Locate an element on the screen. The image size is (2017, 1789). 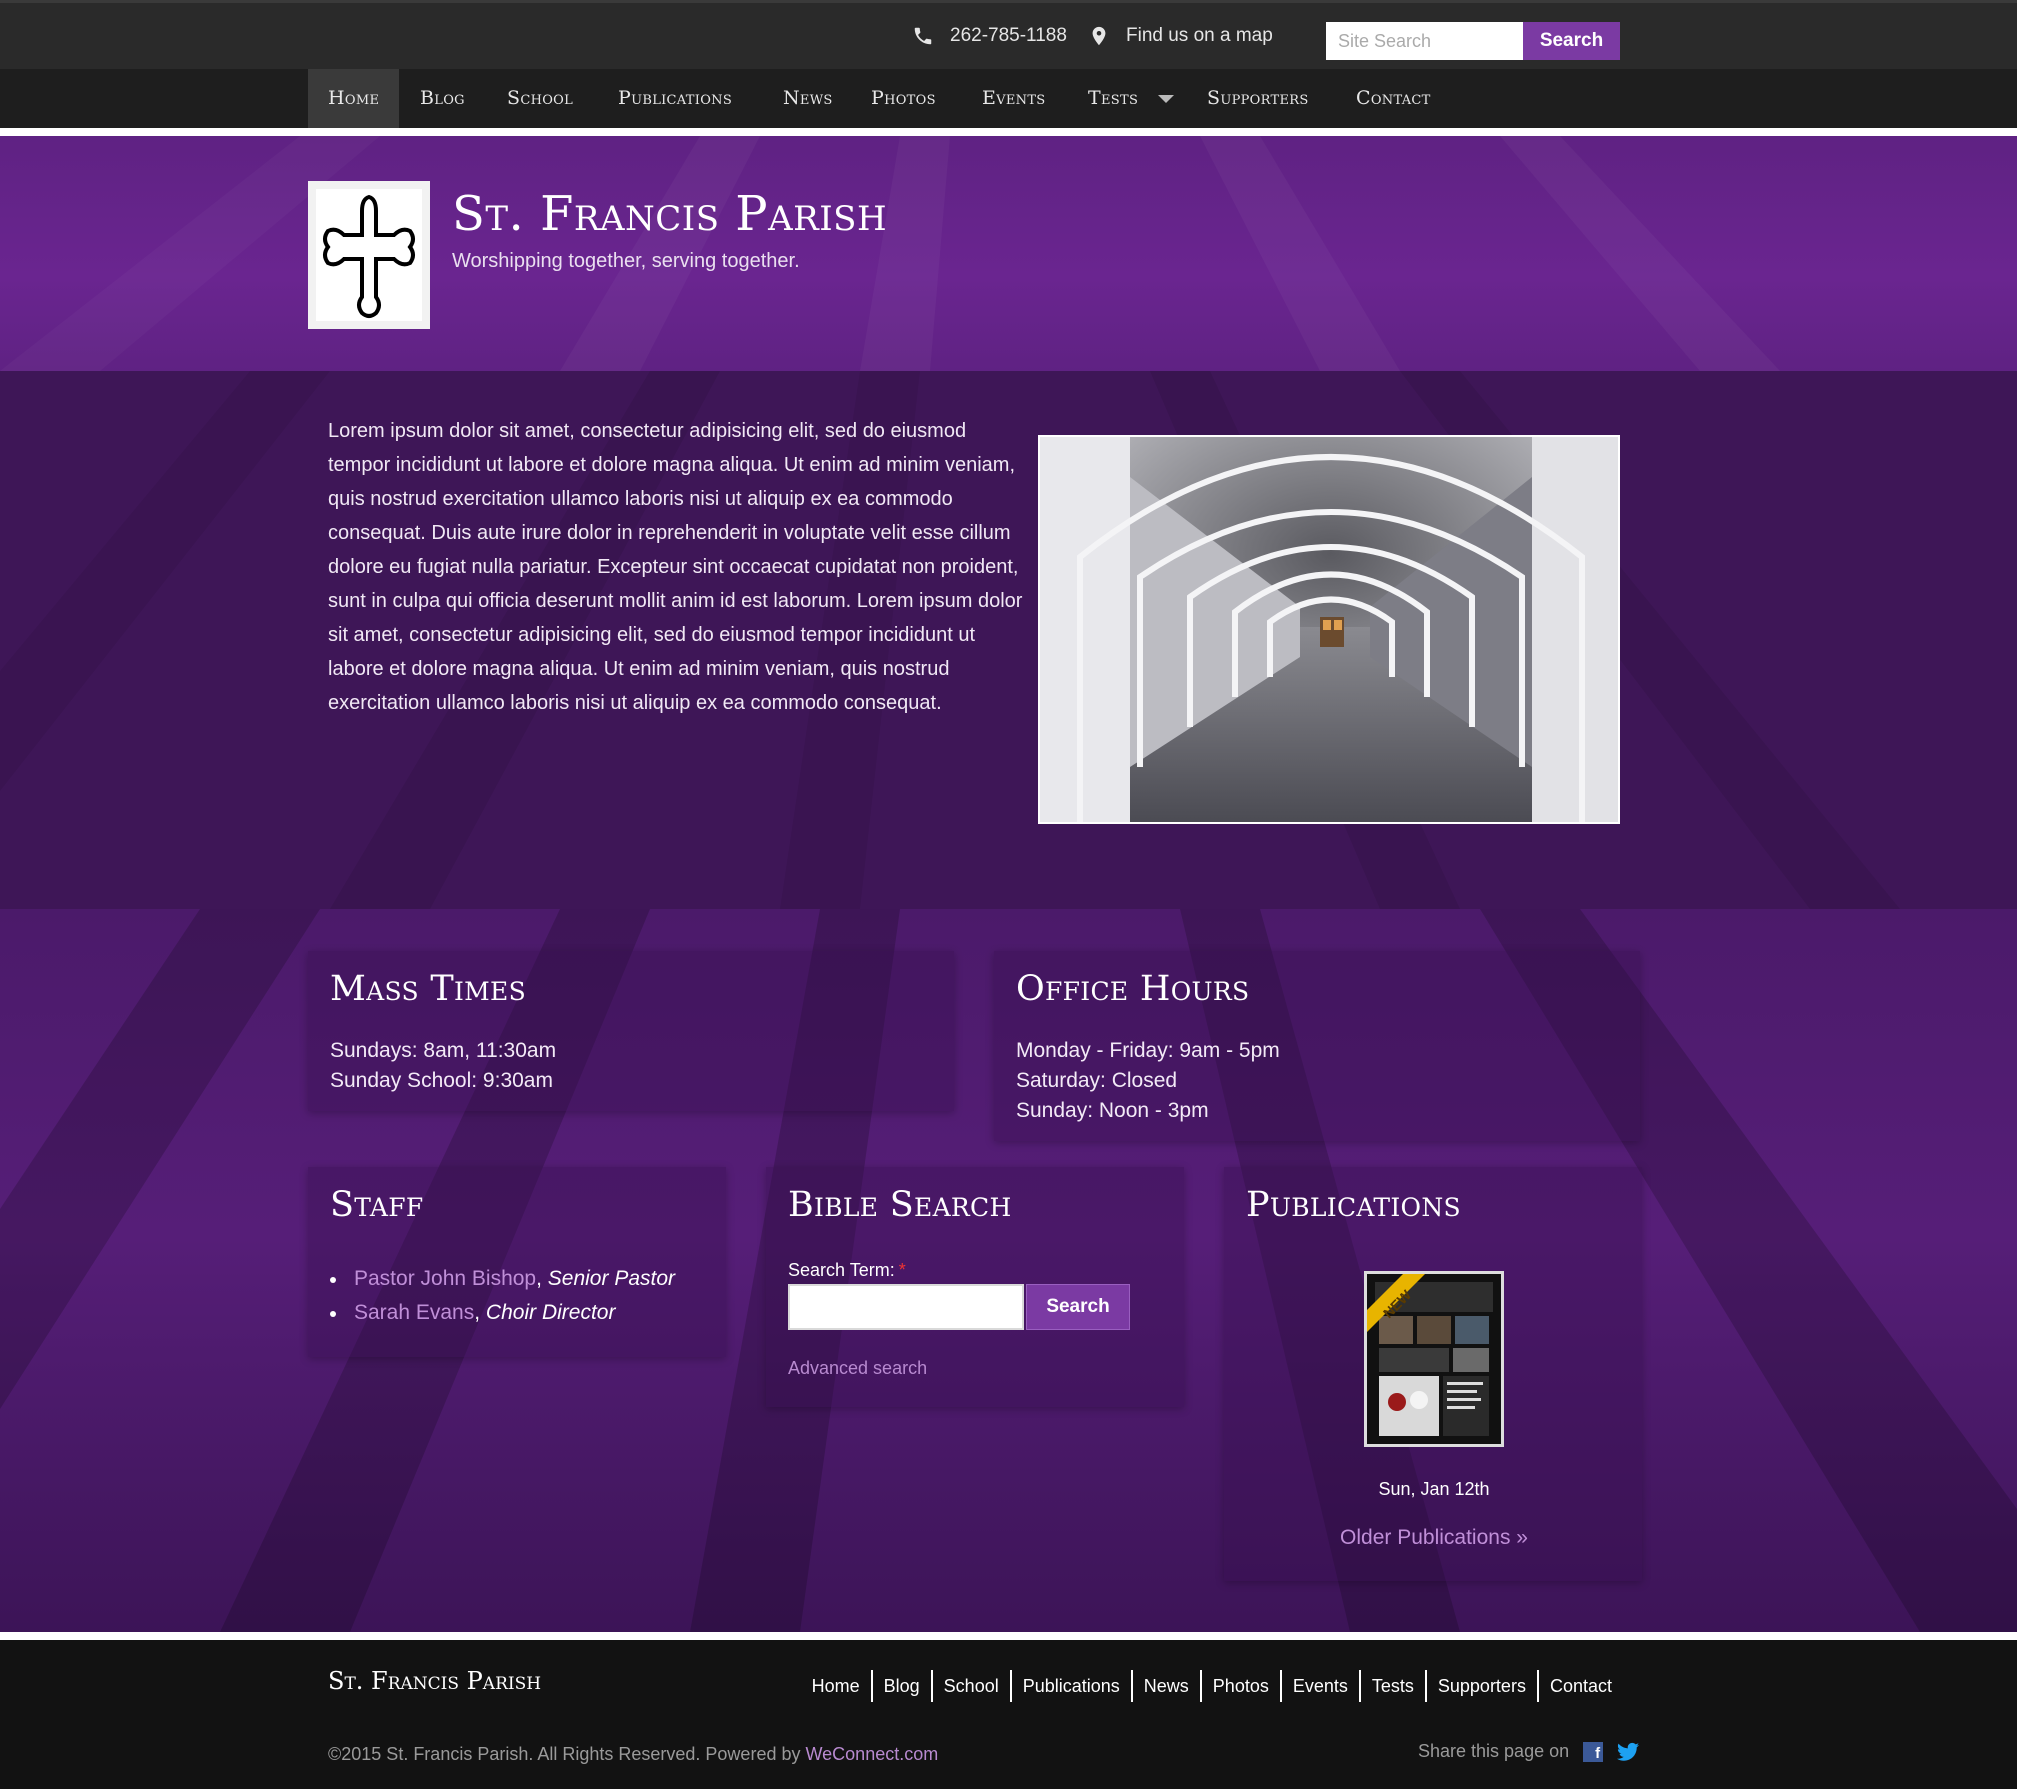
list-item: Sarah Evans, Choir Director is located at coordinates (502, 1313).